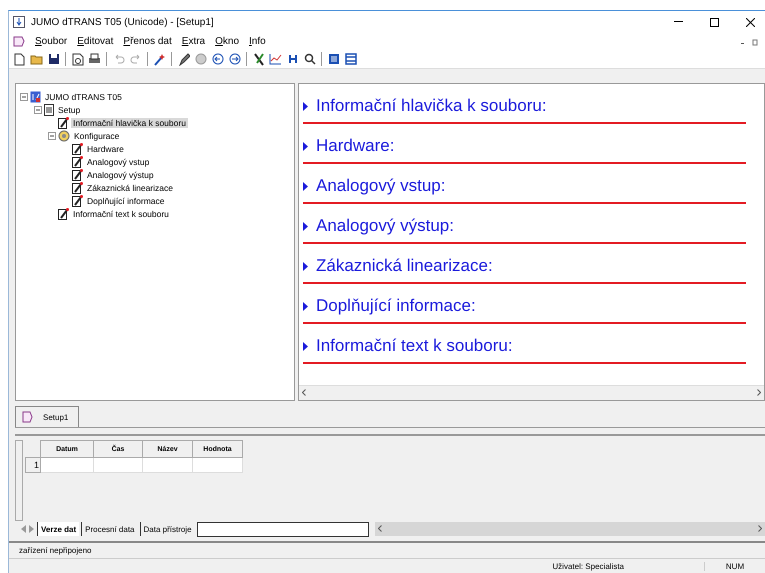 This screenshot has height=573, width=765. Describe the element at coordinates (51, 41) in the screenshot. I see `menu-item: Soubor` at that location.